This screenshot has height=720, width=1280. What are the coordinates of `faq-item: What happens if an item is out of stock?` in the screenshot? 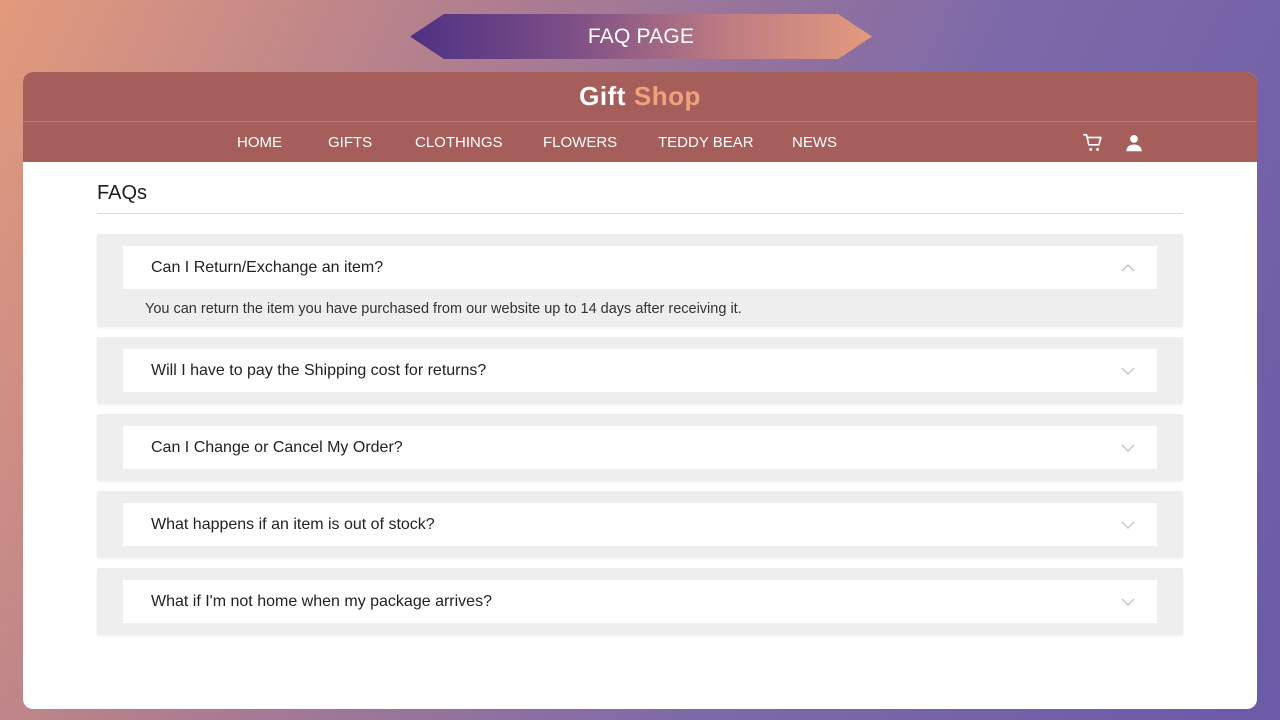 It's located at (640, 524).